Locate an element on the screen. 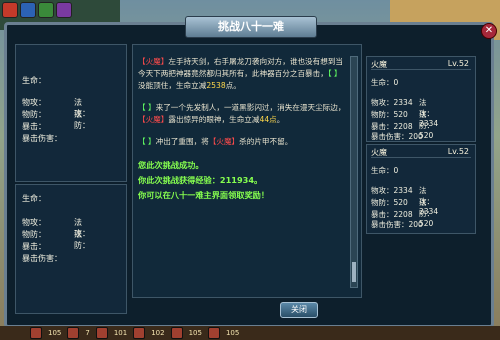 This screenshot has height=340, width=500. result-exp: 你此次挑战获得经验：211934。 is located at coordinates (200, 180).